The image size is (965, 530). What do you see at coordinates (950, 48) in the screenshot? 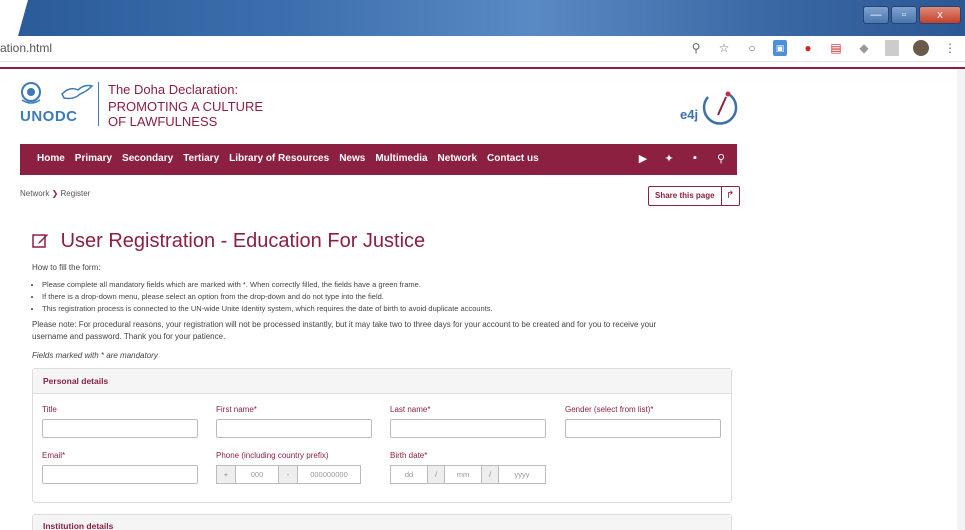
I see `menu-icon: ⋮` at bounding box center [950, 48].